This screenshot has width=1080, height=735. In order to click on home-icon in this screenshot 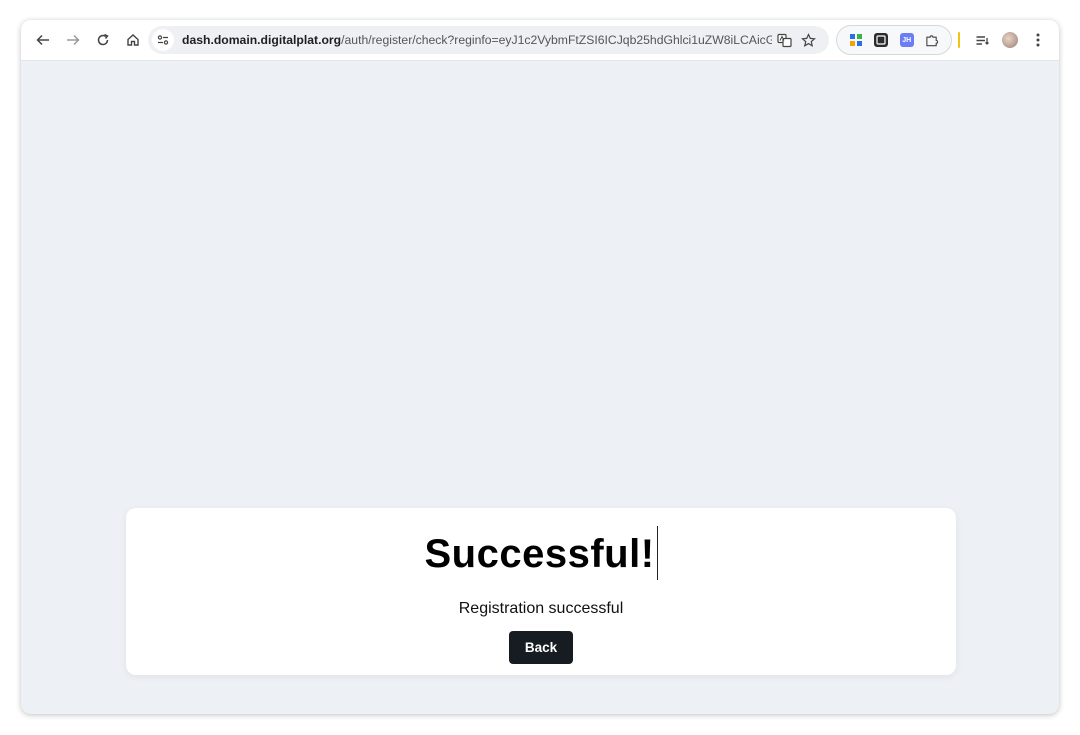, I will do `click(133, 40)`.